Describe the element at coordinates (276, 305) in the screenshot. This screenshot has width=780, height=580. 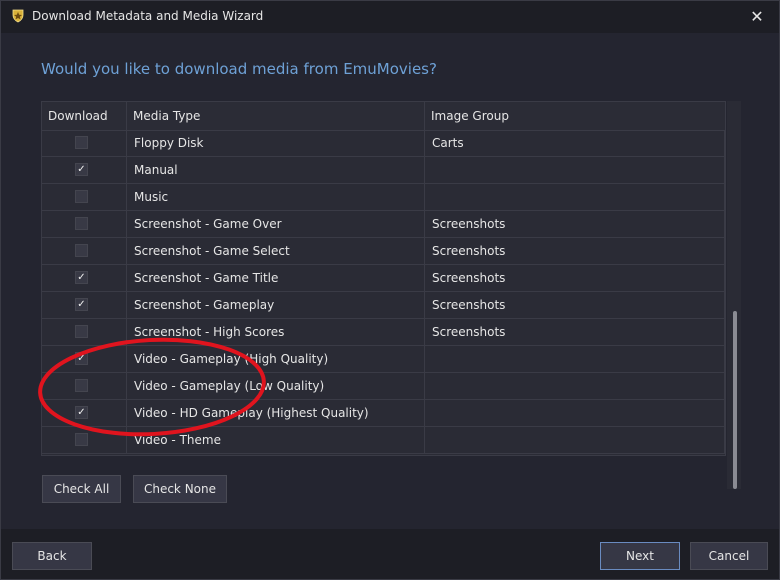
I see `media-type-cell: Screenshot - Gameplay` at that location.